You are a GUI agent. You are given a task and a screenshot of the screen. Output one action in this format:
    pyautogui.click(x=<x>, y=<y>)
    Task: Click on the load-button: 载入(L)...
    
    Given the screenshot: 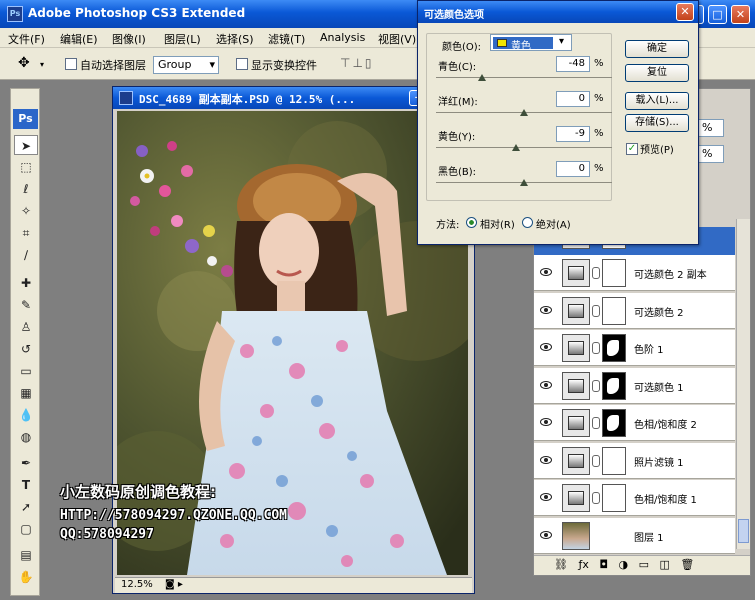 What is the action you would take?
    pyautogui.click(x=657, y=101)
    